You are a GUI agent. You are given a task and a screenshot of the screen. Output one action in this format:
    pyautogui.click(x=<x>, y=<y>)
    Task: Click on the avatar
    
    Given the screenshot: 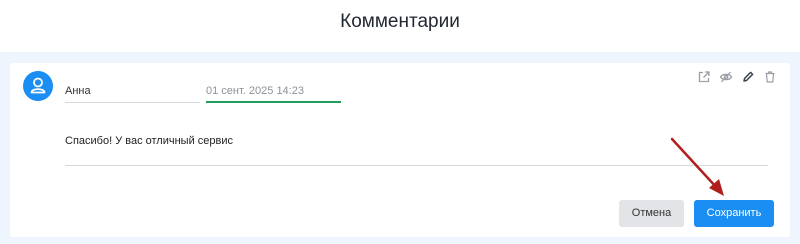 What is the action you would take?
    pyautogui.click(x=38, y=86)
    